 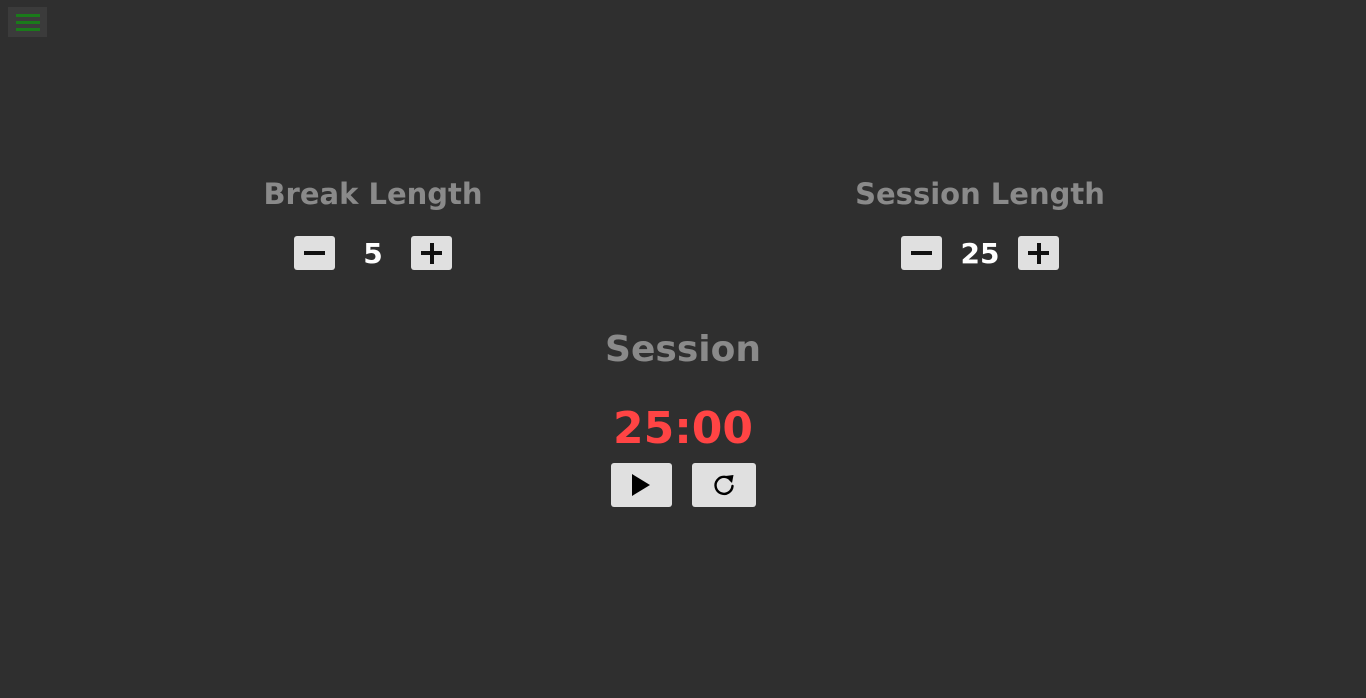 I want to click on start-stop-button, so click(x=641, y=485).